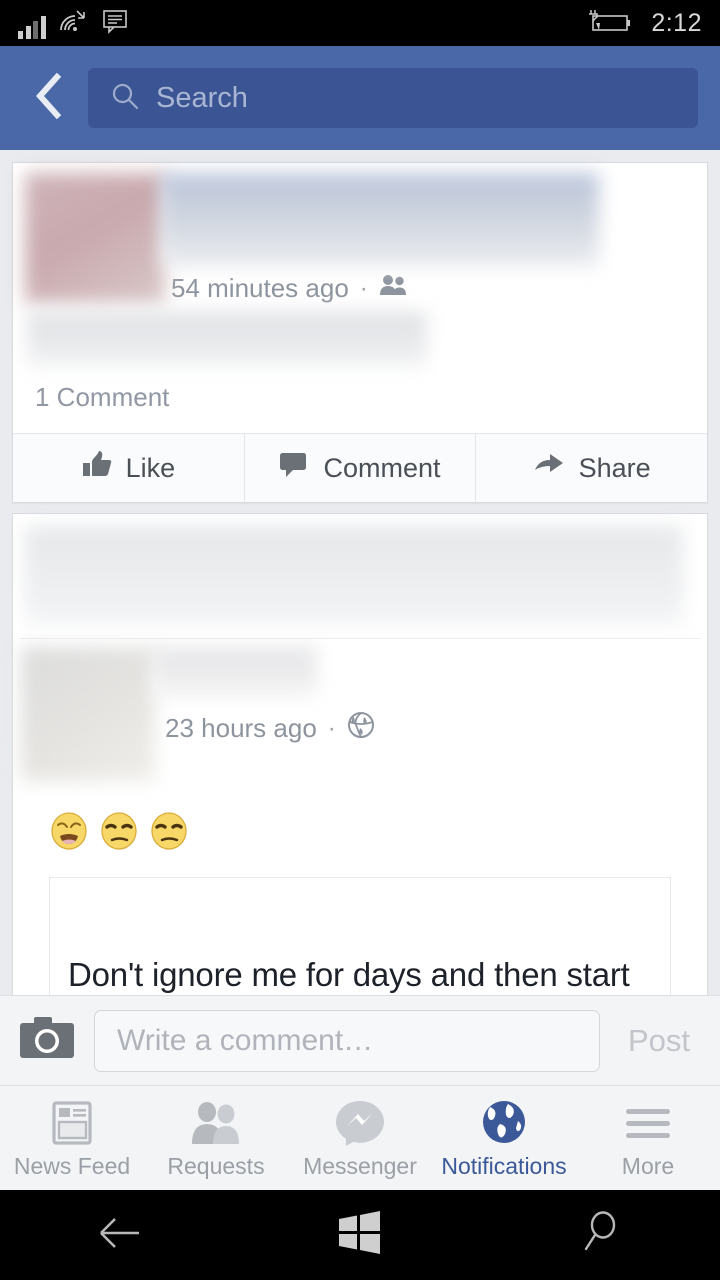 Image resolution: width=720 pixels, height=1280 pixels. What do you see at coordinates (394, 288) in the screenshot?
I see `friends-icon` at bounding box center [394, 288].